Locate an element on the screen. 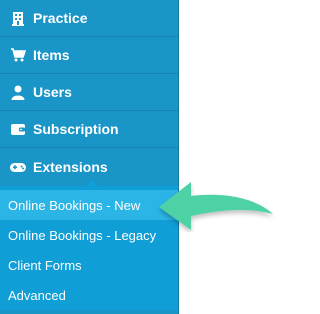 The image size is (320, 314). submenu-item-client-forms: Client Forms is located at coordinates (89, 265).